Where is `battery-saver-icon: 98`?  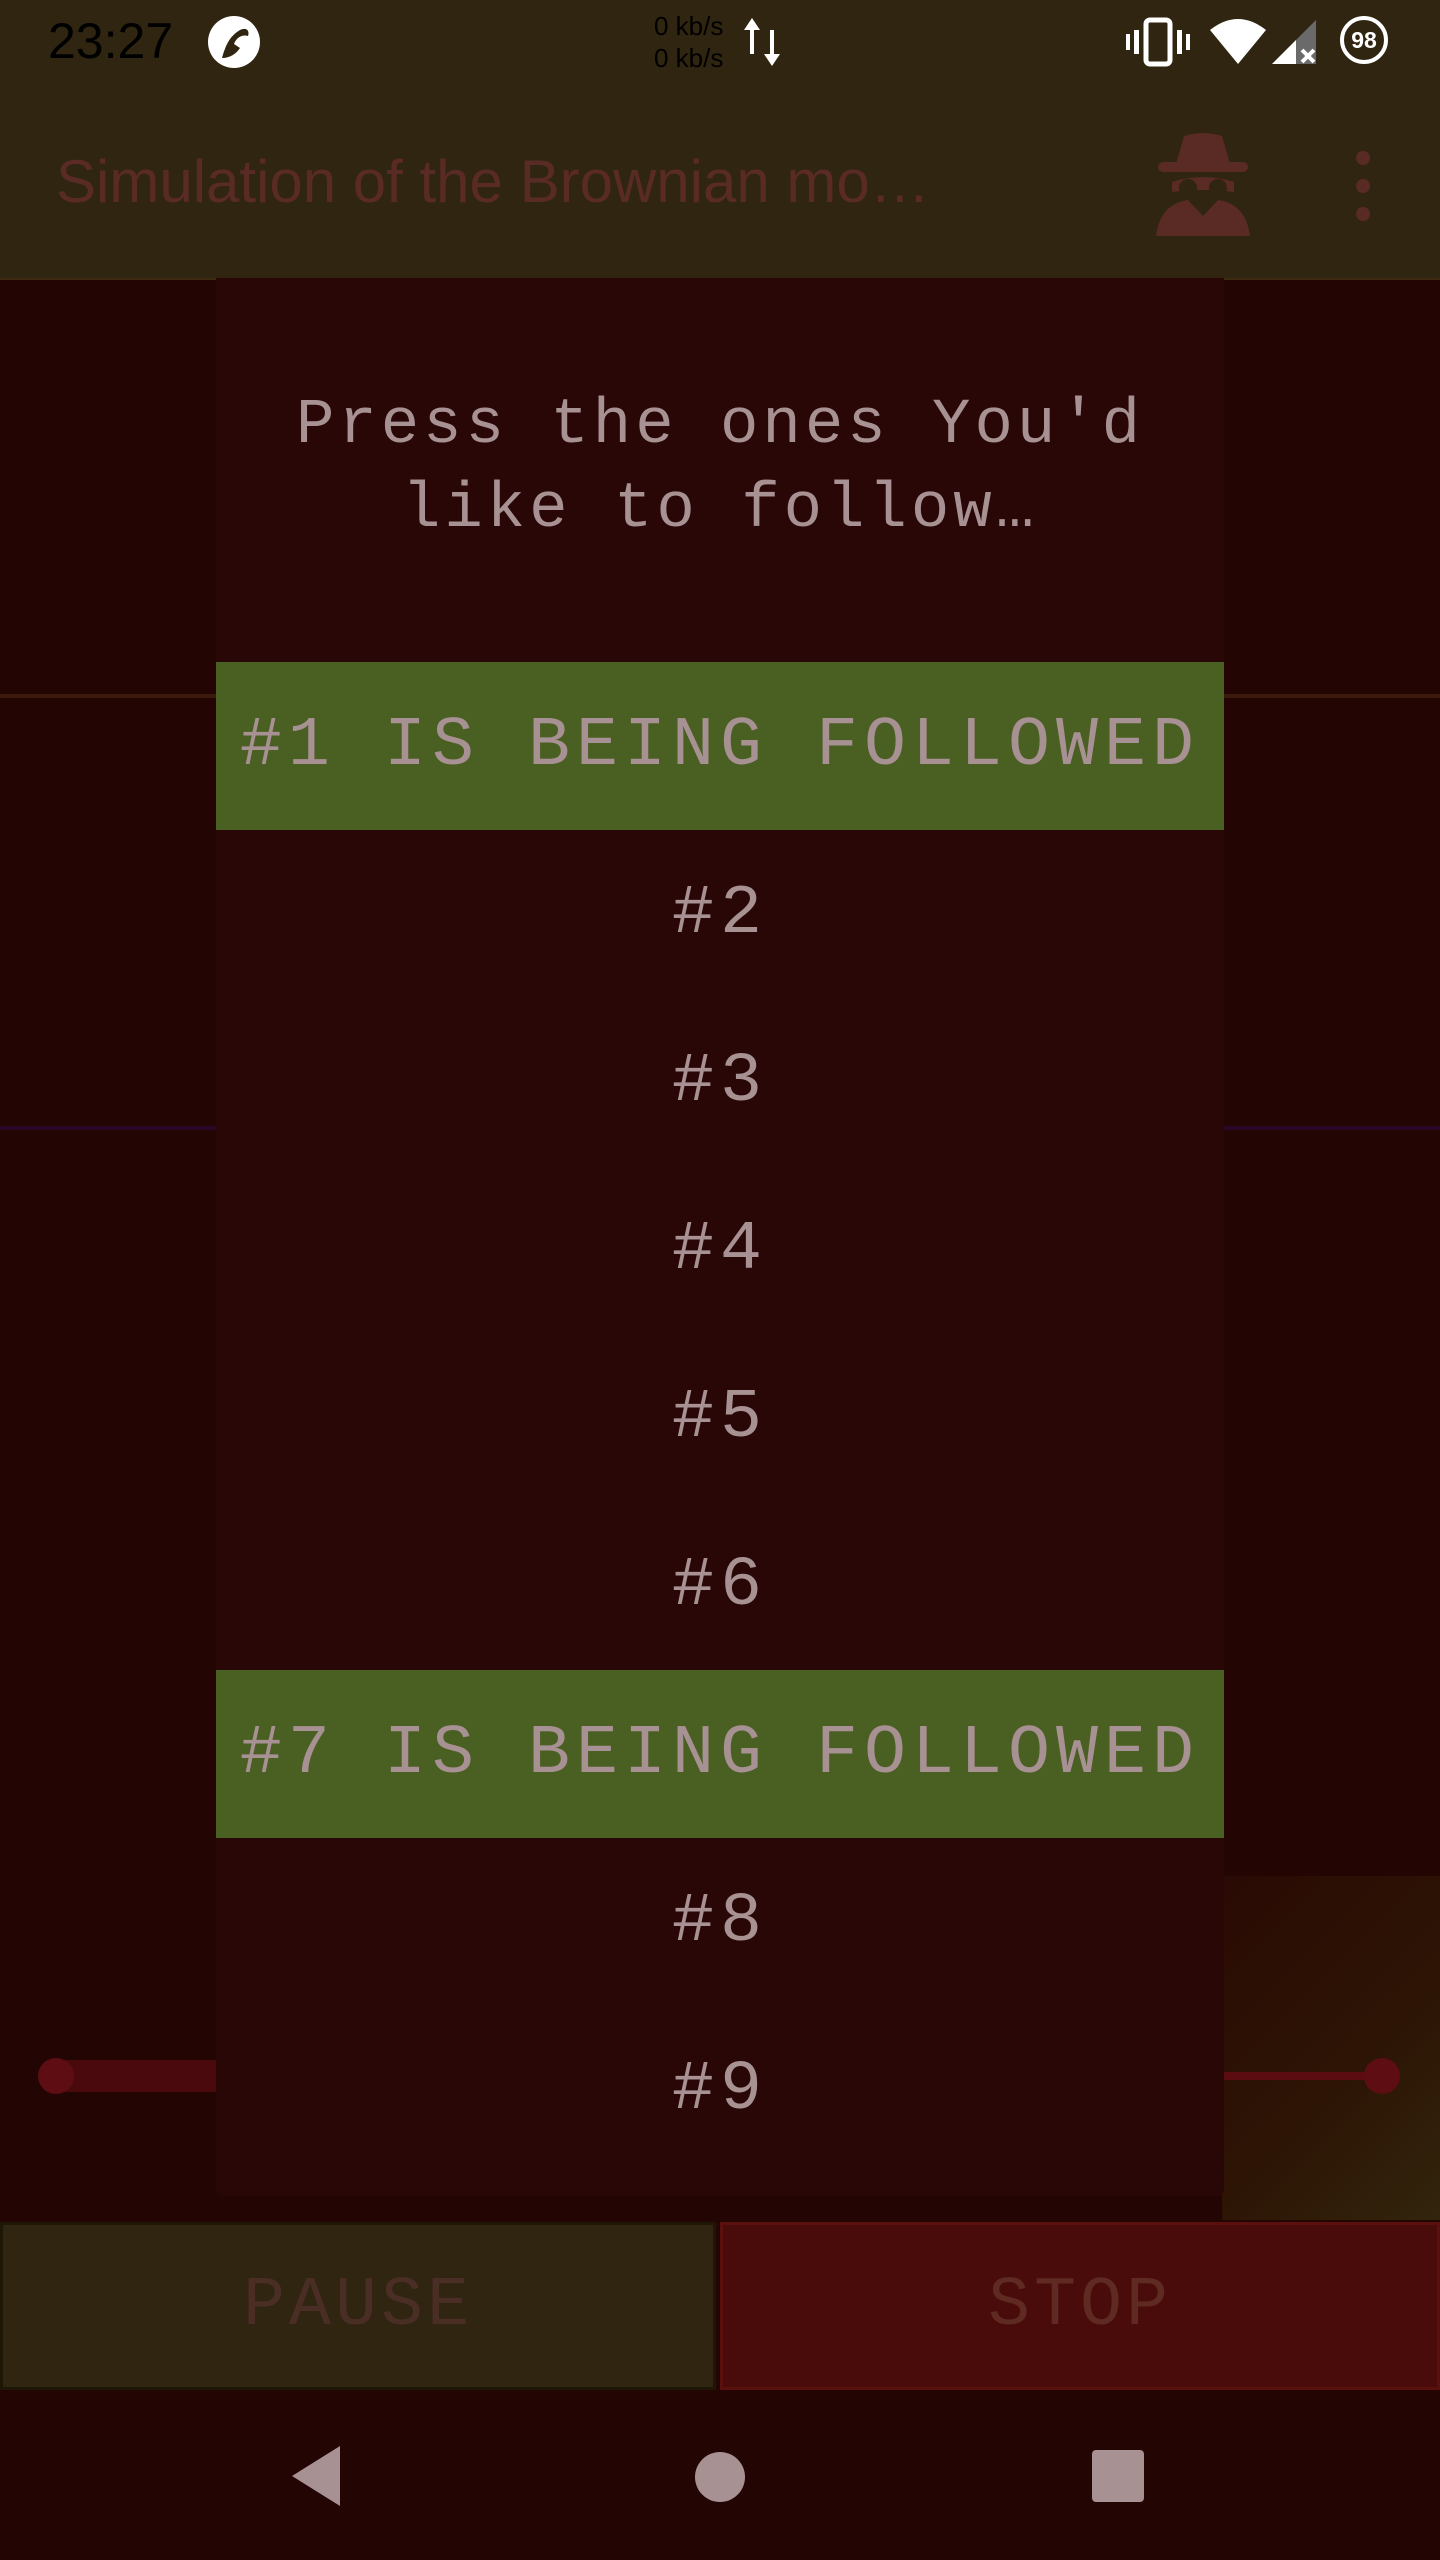
battery-saver-icon: 98 is located at coordinates (1364, 40).